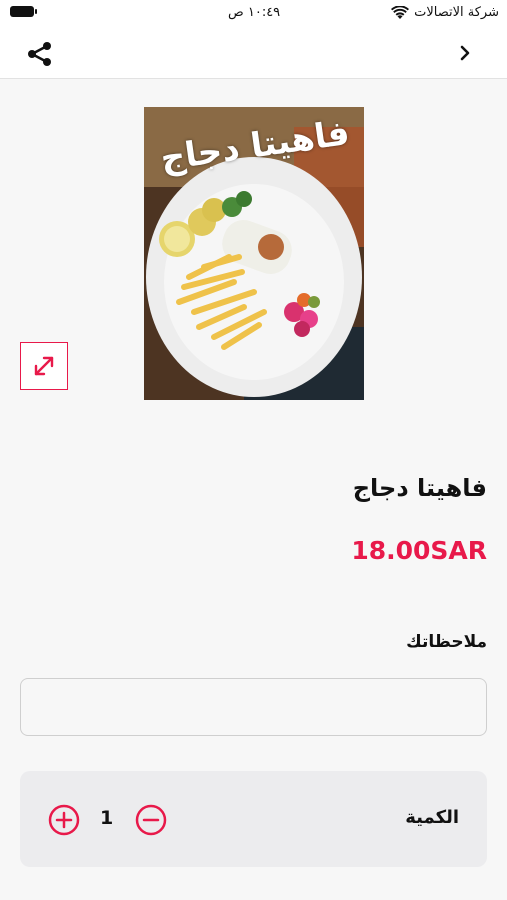 This screenshot has width=507, height=900. Describe the element at coordinates (253, 53) in the screenshot. I see `nav-bar` at that location.